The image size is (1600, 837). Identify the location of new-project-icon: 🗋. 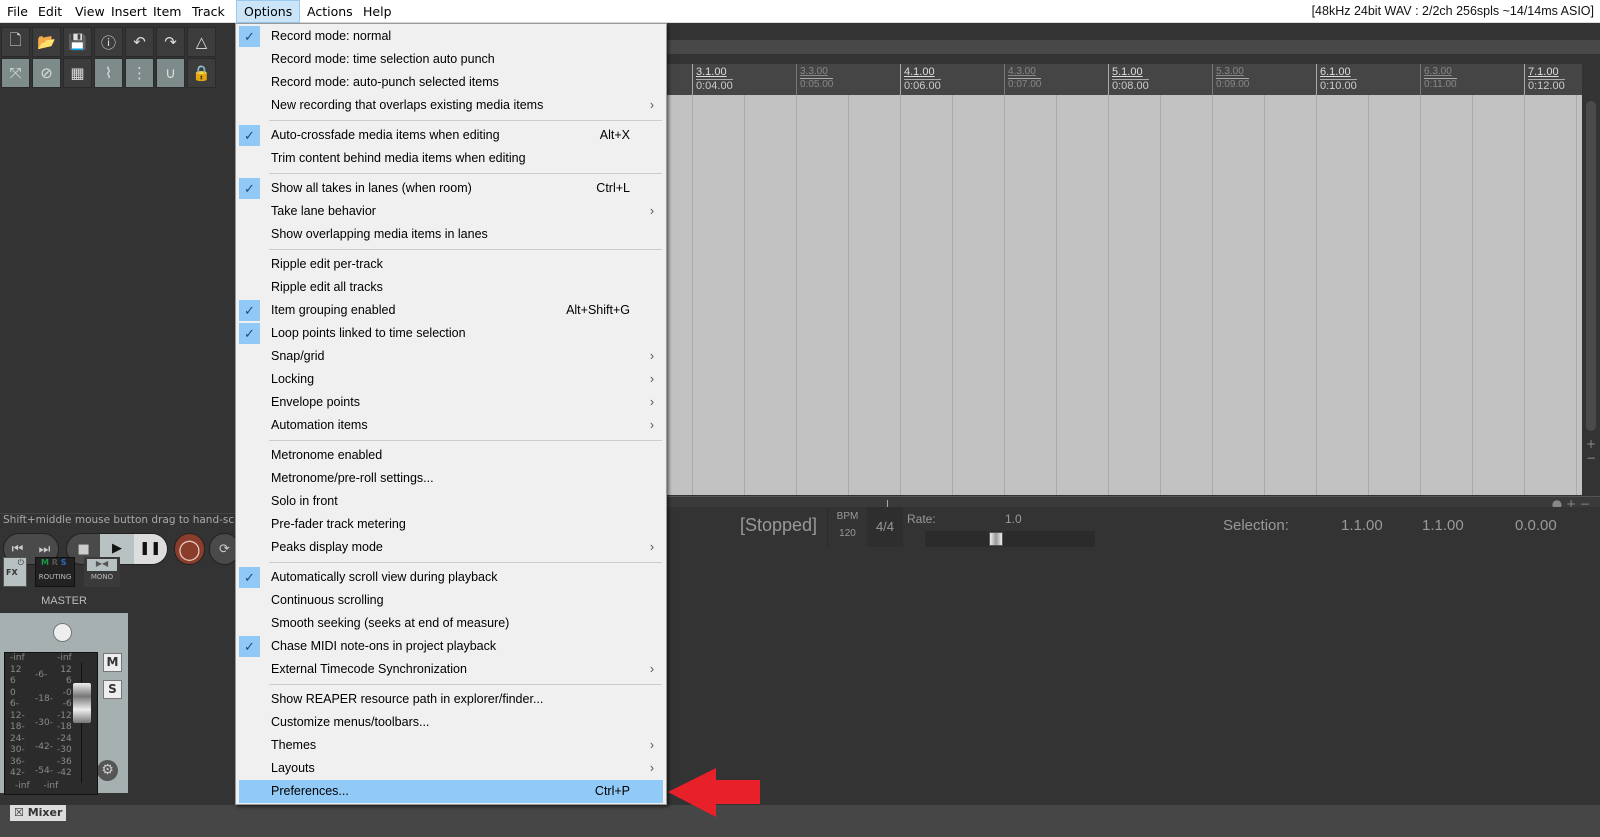
(15, 42).